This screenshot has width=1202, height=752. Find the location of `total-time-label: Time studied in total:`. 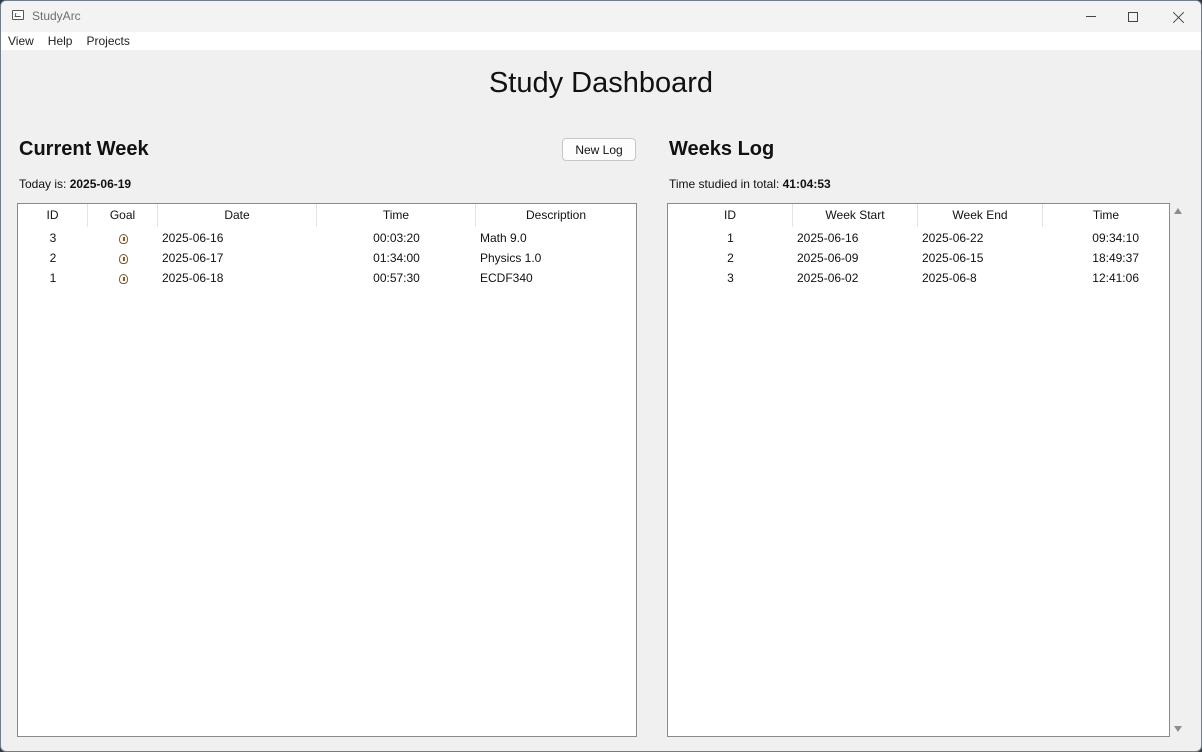

total-time-label: Time studied in total: is located at coordinates (724, 184).